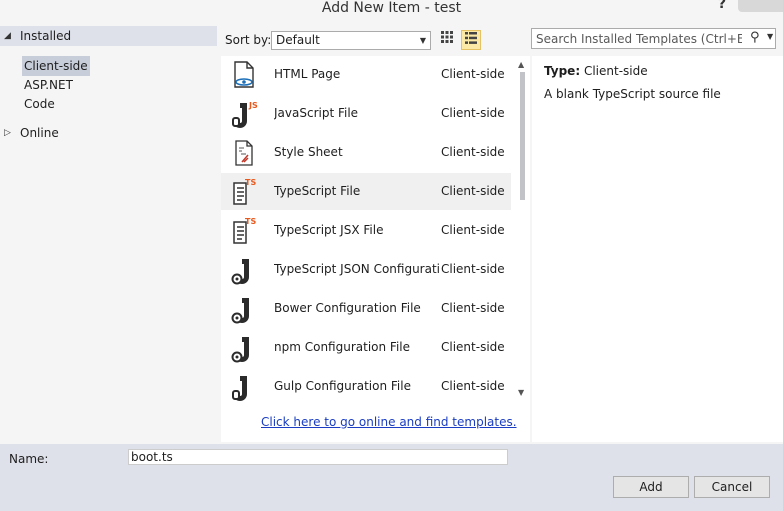 This screenshot has height=511, width=783. I want to click on chevron-down-icon: ▼, so click(422, 40).